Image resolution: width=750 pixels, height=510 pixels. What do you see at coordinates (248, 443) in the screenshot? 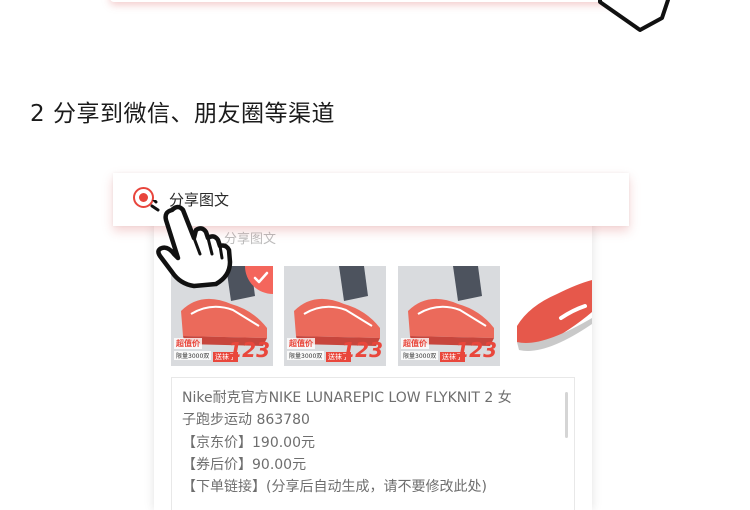
I see `jd-price-line: 【京东价】190.00元` at bounding box center [248, 443].